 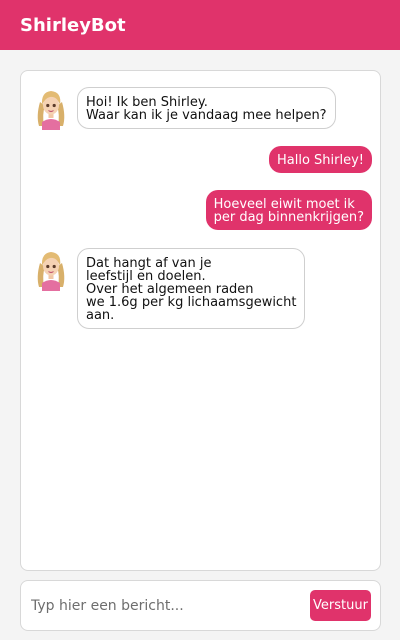 I want to click on message-input, so click(x=162, y=605).